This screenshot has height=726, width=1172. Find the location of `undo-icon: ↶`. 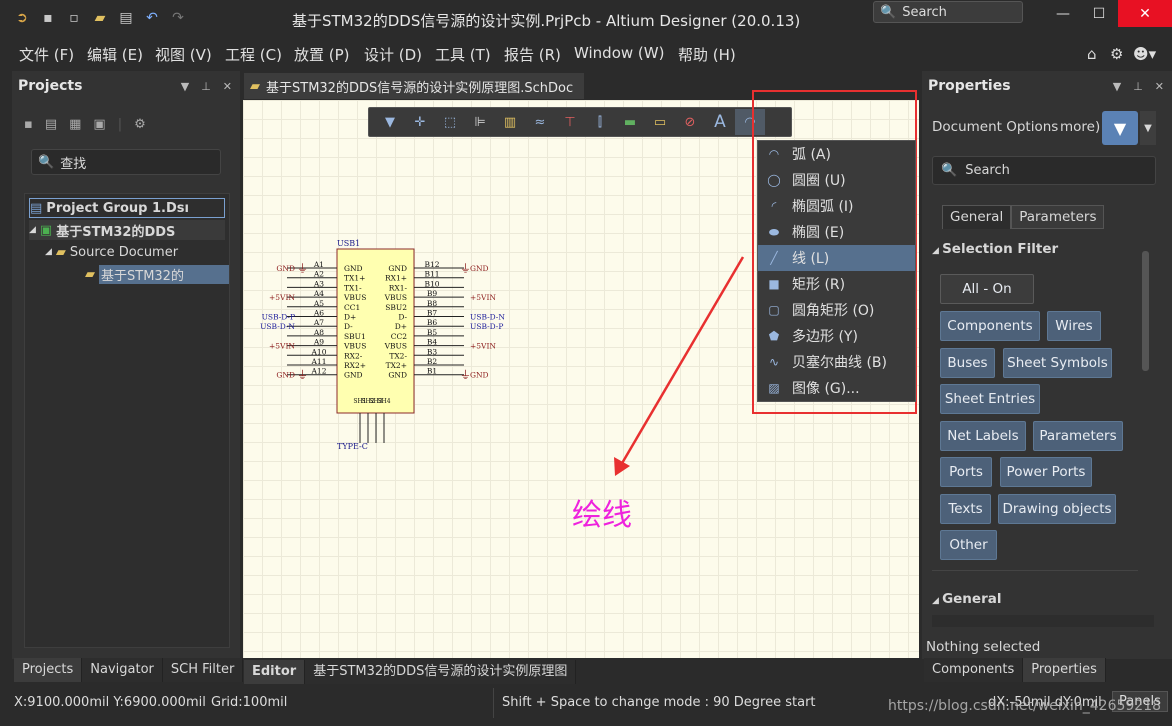

undo-icon: ↶ is located at coordinates (152, 18).